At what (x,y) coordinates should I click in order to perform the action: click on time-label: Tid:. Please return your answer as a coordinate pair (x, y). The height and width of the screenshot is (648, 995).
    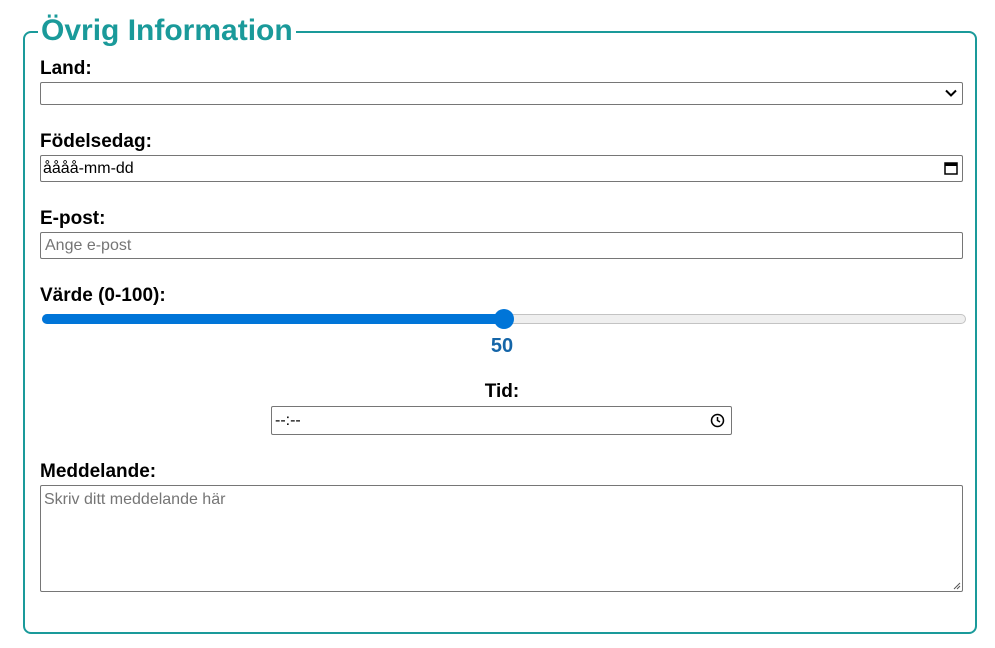
    Looking at the image, I should click on (502, 391).